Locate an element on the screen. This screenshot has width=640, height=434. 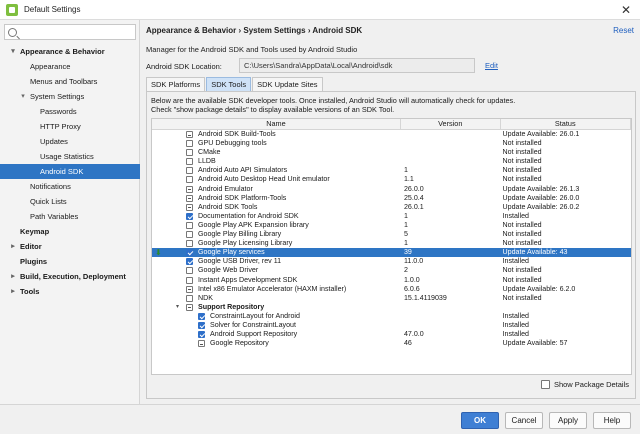
sdk-location-label: Android SDK Location: is located at coordinates (184, 66).